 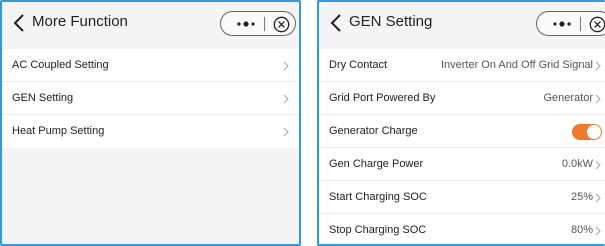 What do you see at coordinates (358, 65) in the screenshot?
I see `setting-label: Dry Contact` at bounding box center [358, 65].